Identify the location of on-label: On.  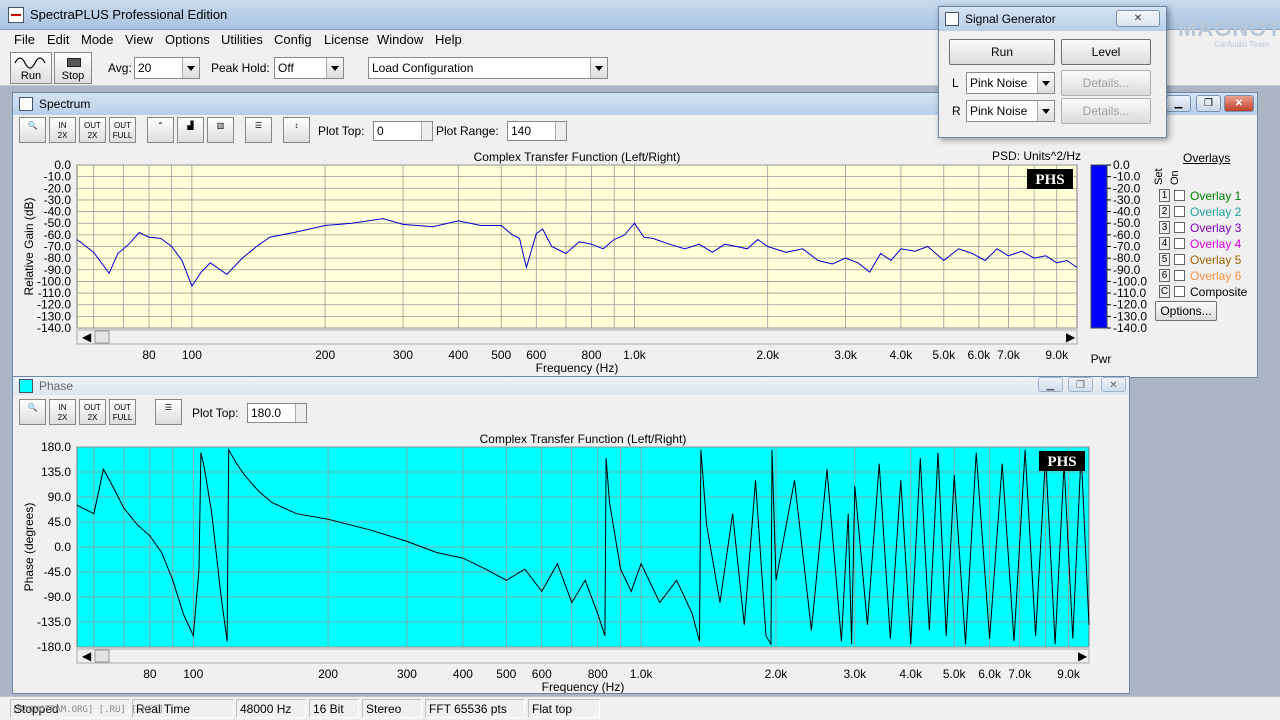
(1175, 177).